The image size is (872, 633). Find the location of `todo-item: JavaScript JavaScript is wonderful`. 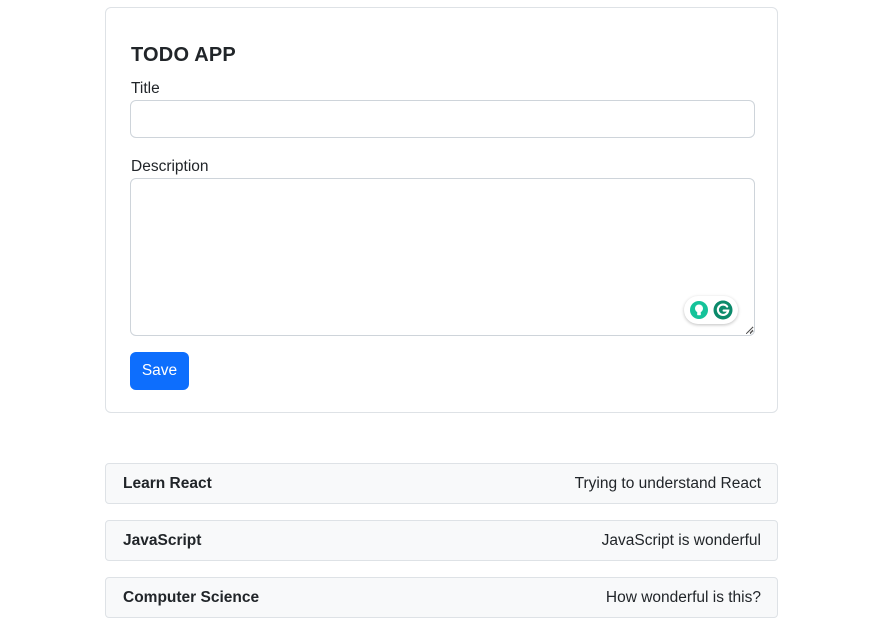

todo-item: JavaScript JavaScript is wonderful is located at coordinates (441, 540).